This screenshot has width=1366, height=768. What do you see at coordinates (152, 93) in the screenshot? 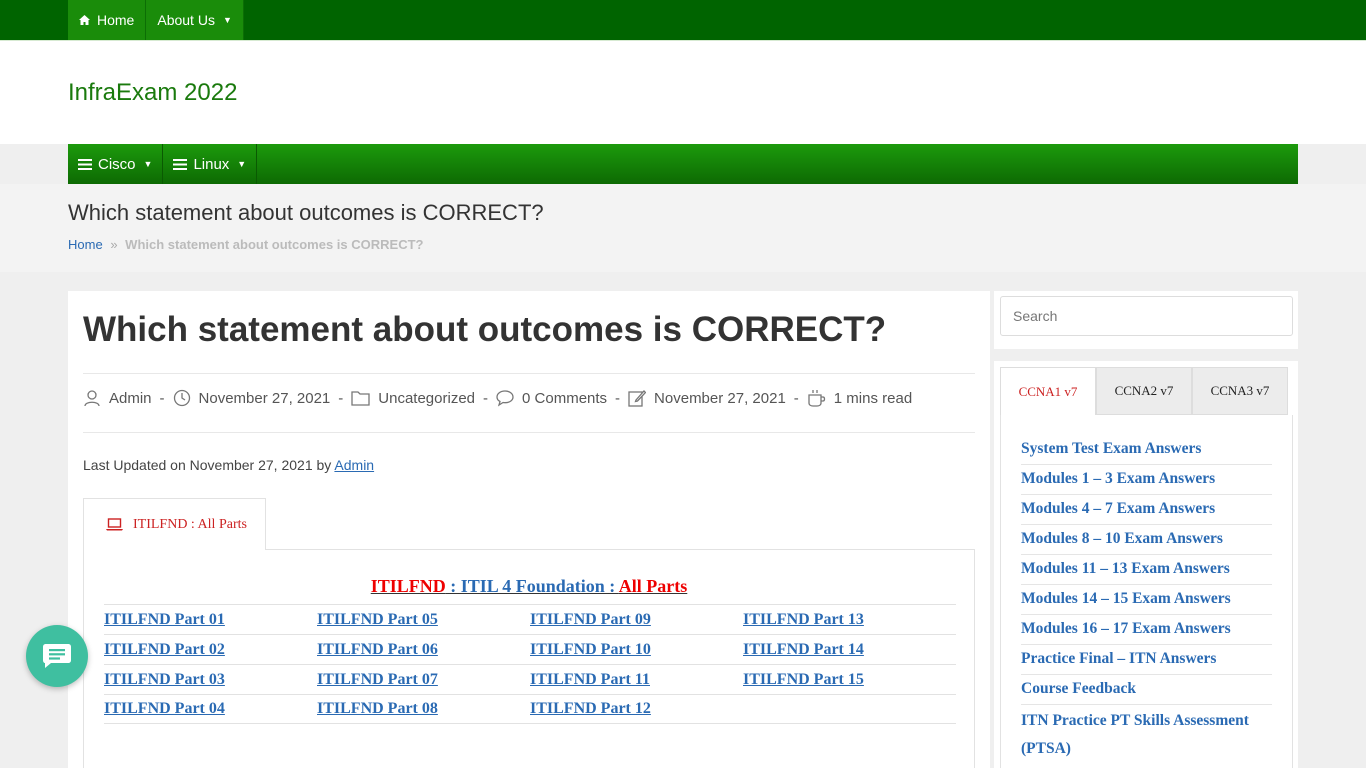
I see `site-title: InfraExam 2022` at bounding box center [152, 93].